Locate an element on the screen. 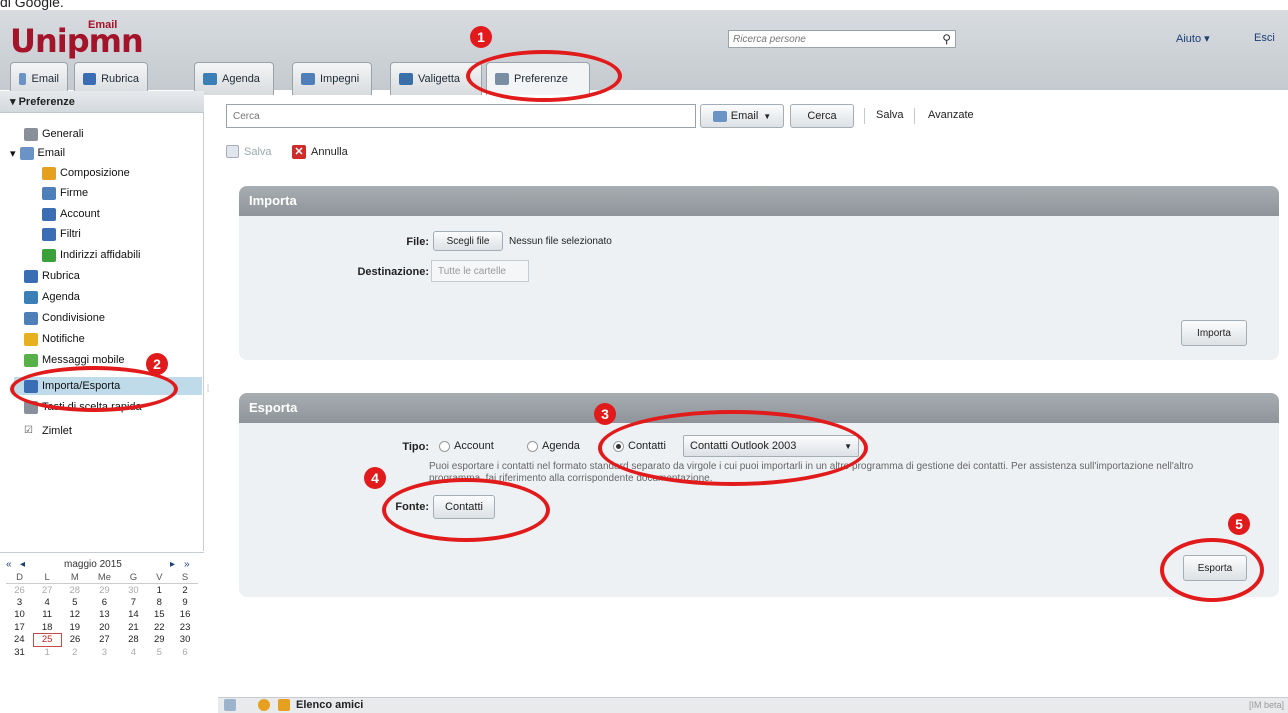 The width and height of the screenshot is (1288, 713). sidebar-item-account: Account is located at coordinates (71, 214).